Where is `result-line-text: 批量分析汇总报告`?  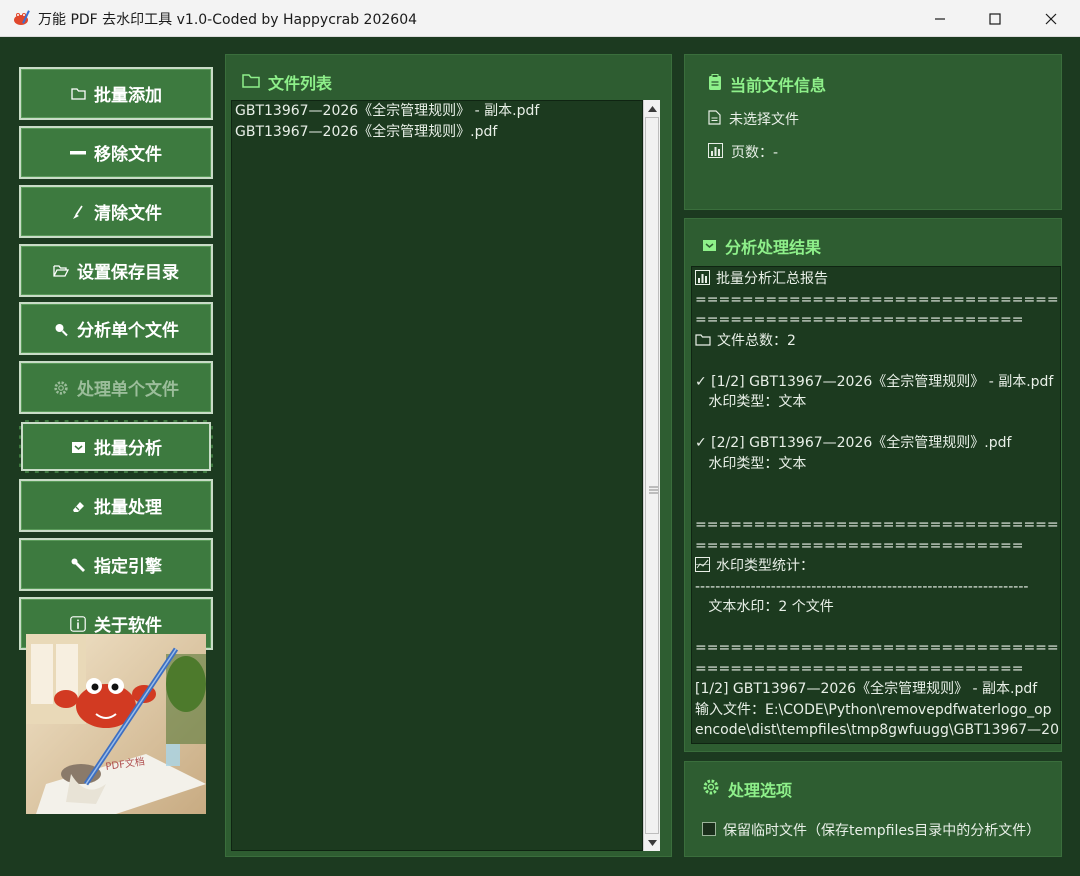 result-line-text: 批量分析汇总报告 is located at coordinates (772, 279).